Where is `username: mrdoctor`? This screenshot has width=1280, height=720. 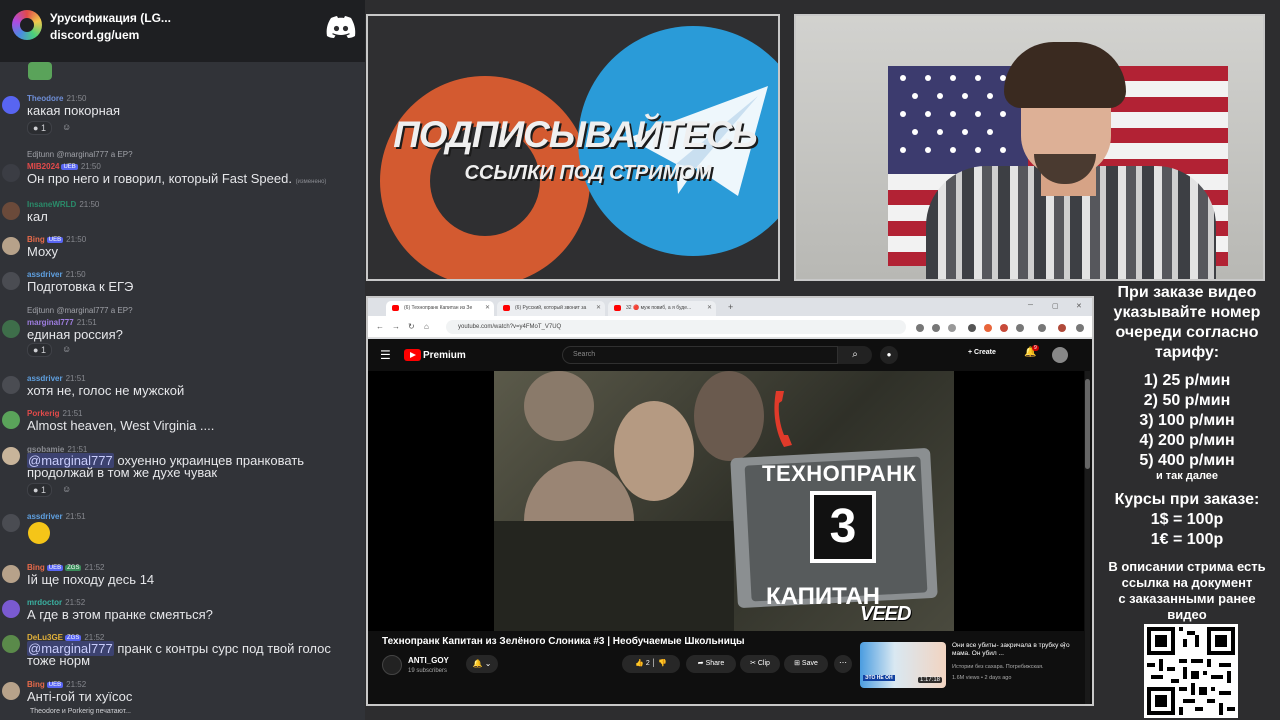
username: mrdoctor is located at coordinates (44, 602).